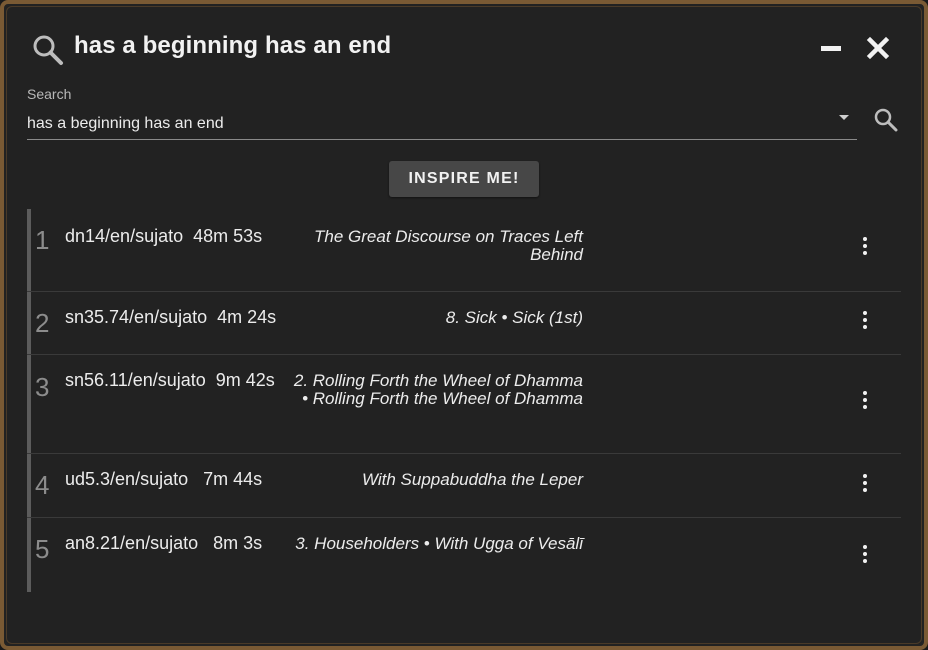 The width and height of the screenshot is (928, 650). I want to click on result-title: 3. Householders • With Ugga of Vesālī, so click(439, 543).